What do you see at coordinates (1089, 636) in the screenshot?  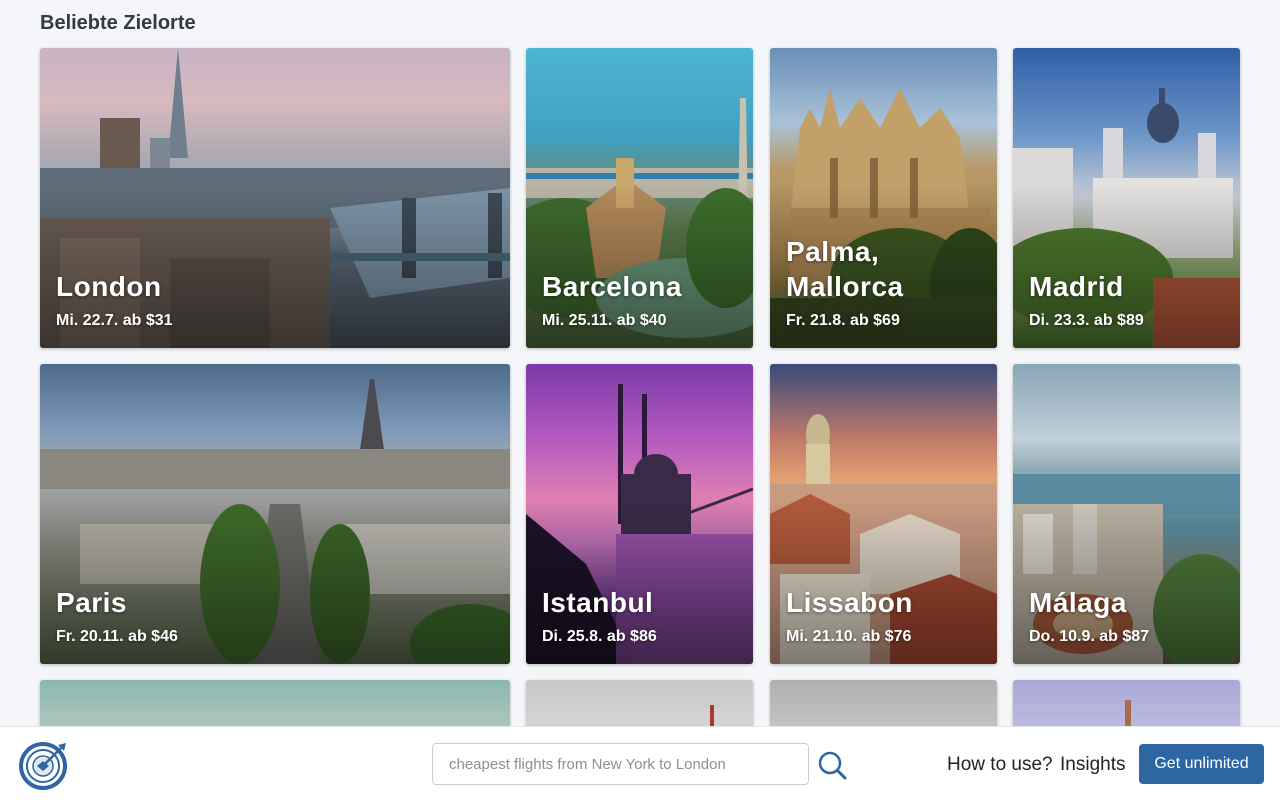 I see `destination-date-price: Do. 10.9. ab $87` at bounding box center [1089, 636].